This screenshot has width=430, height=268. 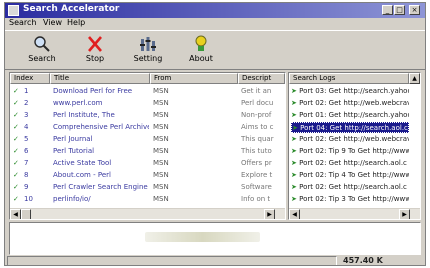 I want to click on log-entry: ➤ Port 02: Tip 9 To Get http://www, so click(x=350, y=151).